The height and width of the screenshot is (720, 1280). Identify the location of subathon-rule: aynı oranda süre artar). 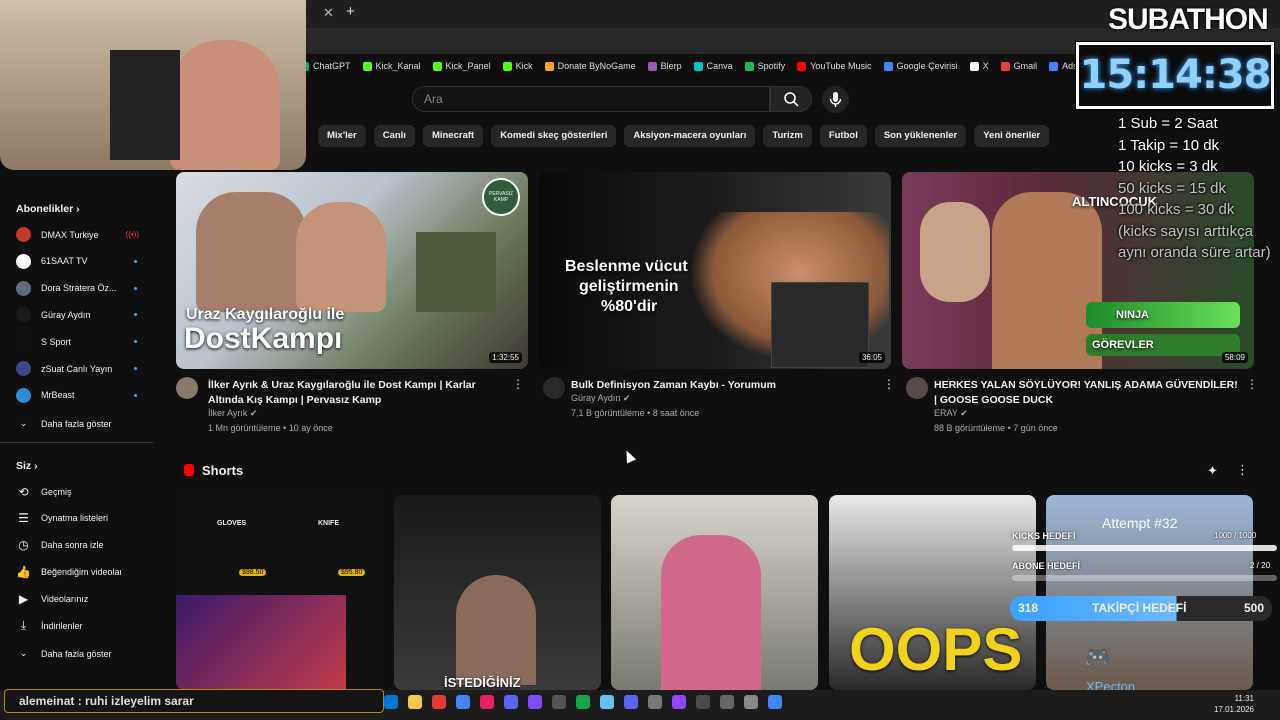
(1194, 252).